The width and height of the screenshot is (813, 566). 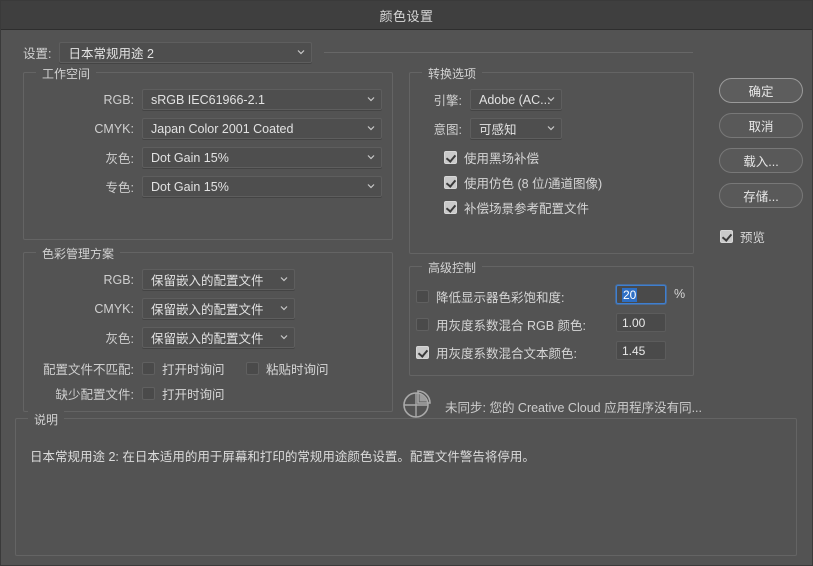 I want to click on policy-dropdown-rgb: 保留嵌入的配置文件, so click(x=218, y=279).